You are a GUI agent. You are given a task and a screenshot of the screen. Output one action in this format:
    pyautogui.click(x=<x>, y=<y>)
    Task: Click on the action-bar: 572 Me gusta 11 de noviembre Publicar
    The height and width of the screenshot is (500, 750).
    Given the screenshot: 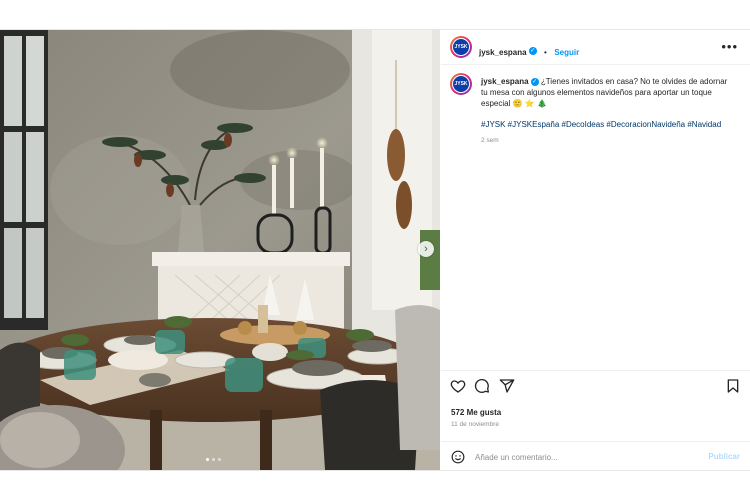 What is the action you would take?
    pyautogui.click(x=595, y=420)
    